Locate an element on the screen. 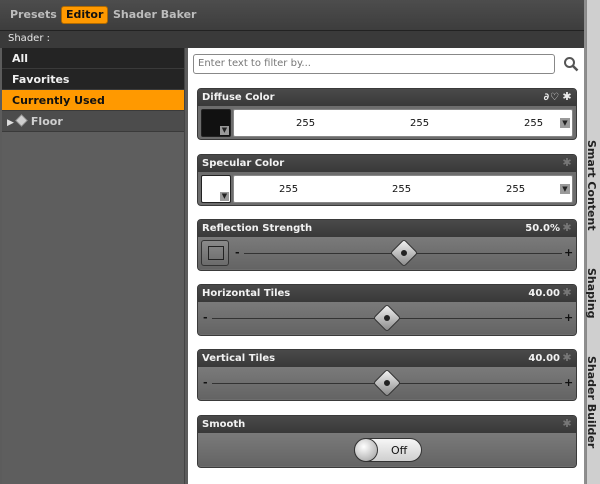 Image resolution: width=600 pixels, height=484 pixels. smooth-property: Smooth ✱ Off is located at coordinates (387, 441).